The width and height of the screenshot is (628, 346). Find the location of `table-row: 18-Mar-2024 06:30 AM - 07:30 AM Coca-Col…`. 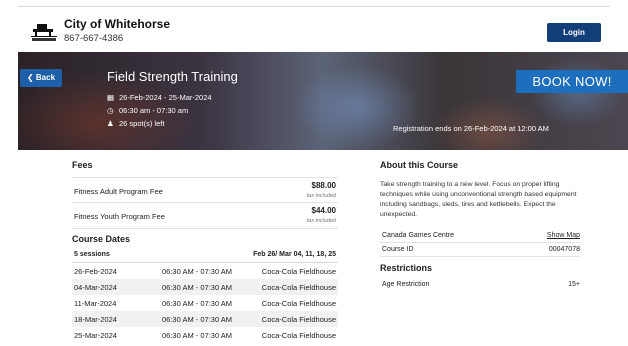

table-row: 18-Mar-2024 06:30 AM - 07:30 AM Coca-Col… is located at coordinates (205, 319).